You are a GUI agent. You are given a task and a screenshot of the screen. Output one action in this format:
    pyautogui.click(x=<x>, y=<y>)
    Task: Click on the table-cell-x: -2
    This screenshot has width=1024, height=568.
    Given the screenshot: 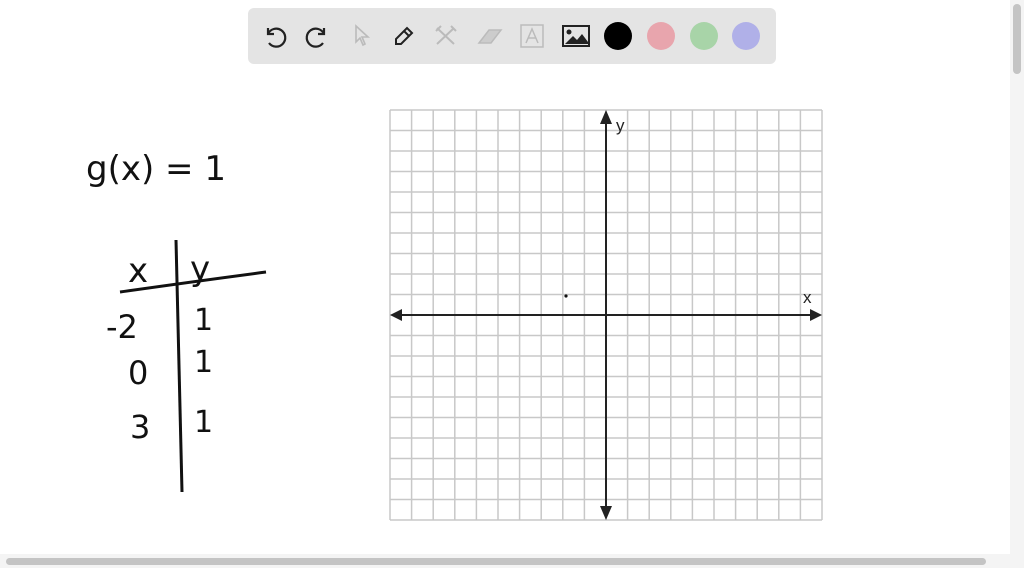 What is the action you would take?
    pyautogui.click(x=122, y=327)
    